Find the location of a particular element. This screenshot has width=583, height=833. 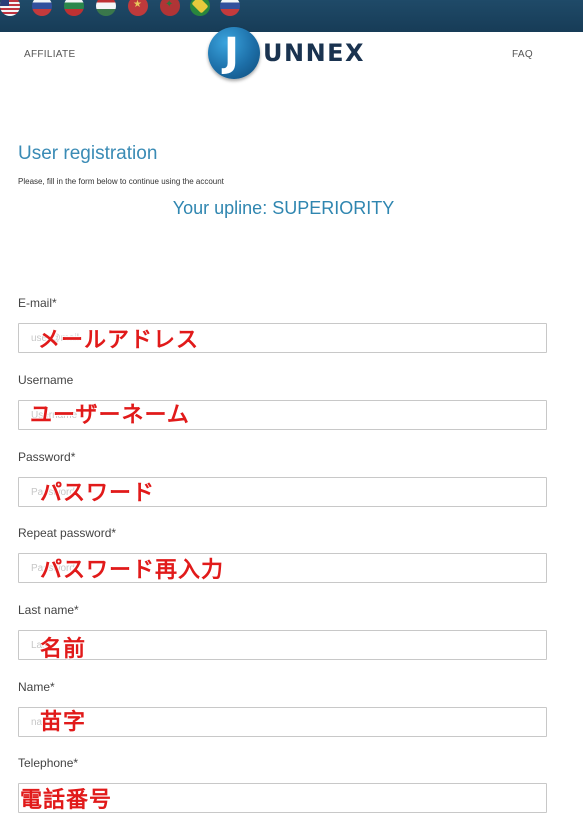

nav-faq-link: FAQ is located at coordinates (522, 54).